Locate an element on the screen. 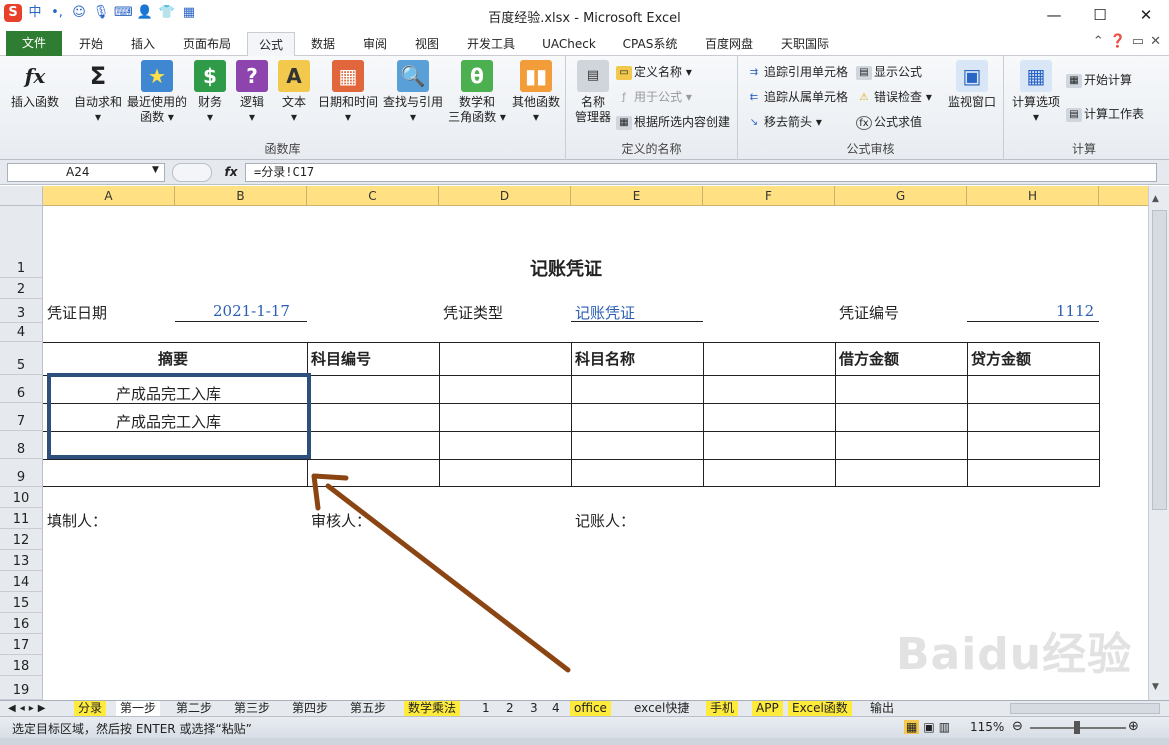 This screenshot has height=745, width=1169. remove-arrows-button: ↘ 移去箭头 ▾ is located at coordinates (784, 122).